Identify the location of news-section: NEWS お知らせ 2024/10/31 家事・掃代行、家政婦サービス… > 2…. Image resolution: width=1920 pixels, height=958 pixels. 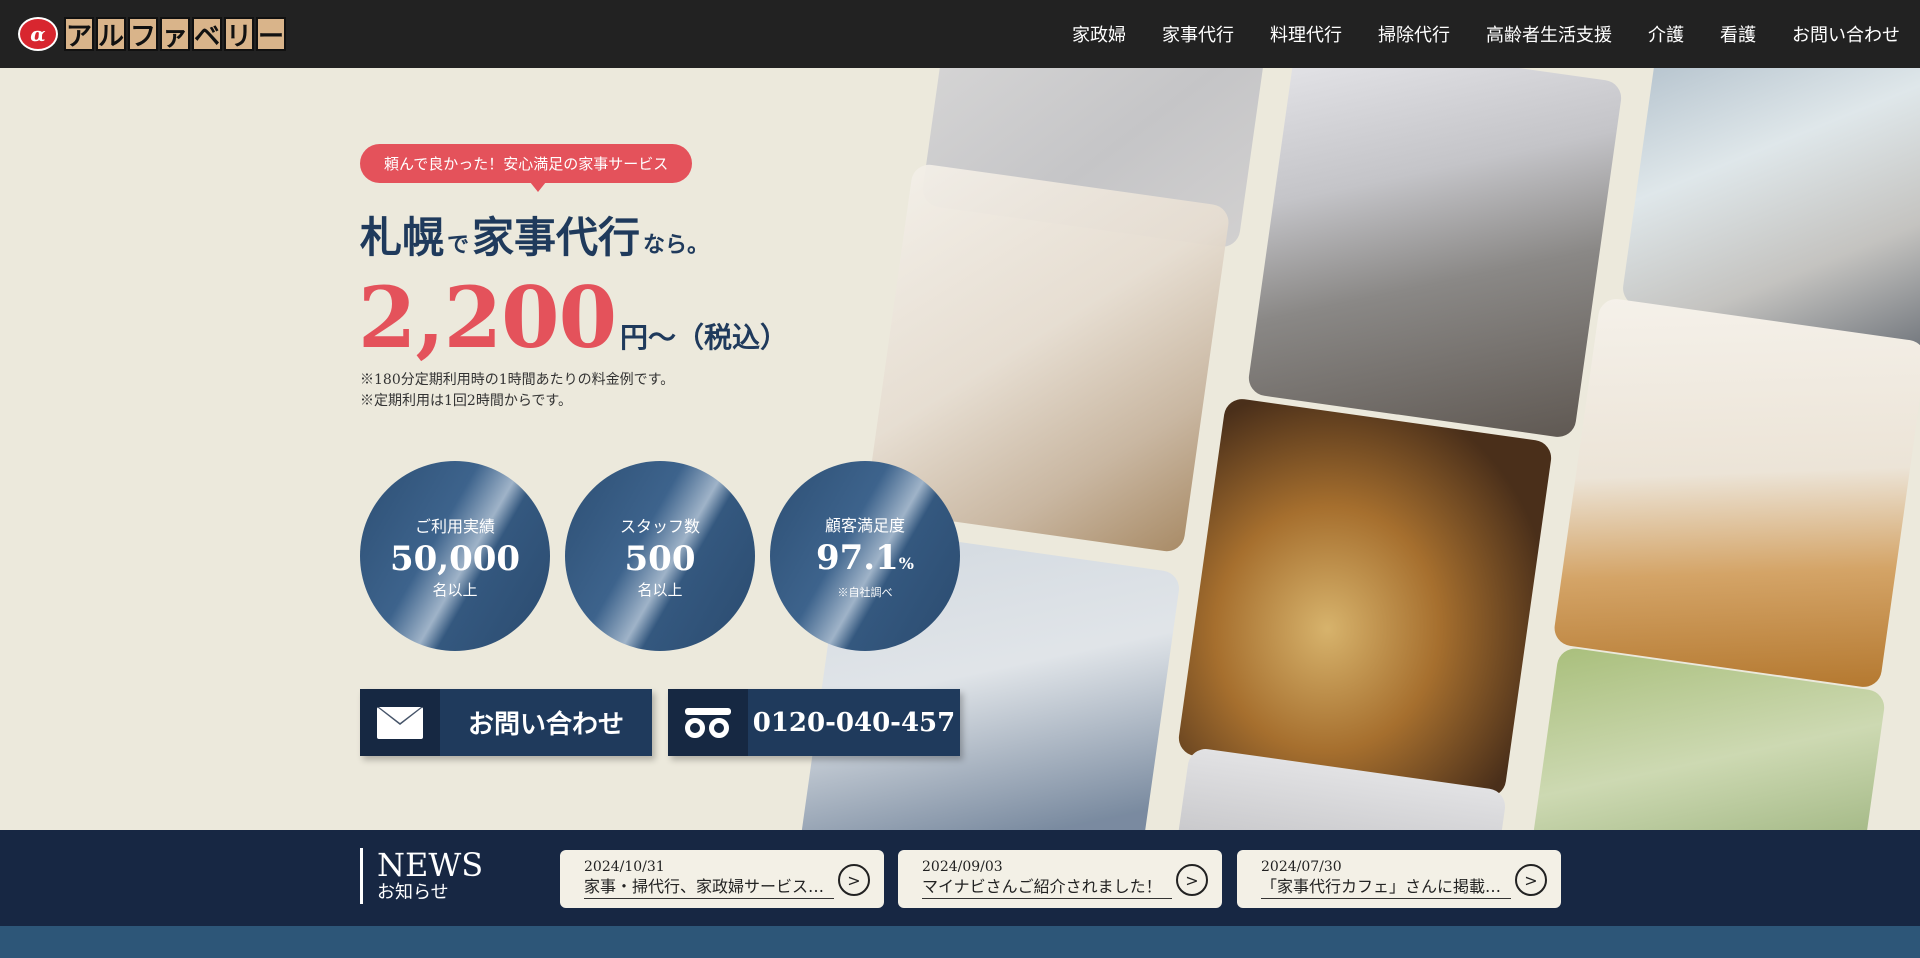
(960, 878).